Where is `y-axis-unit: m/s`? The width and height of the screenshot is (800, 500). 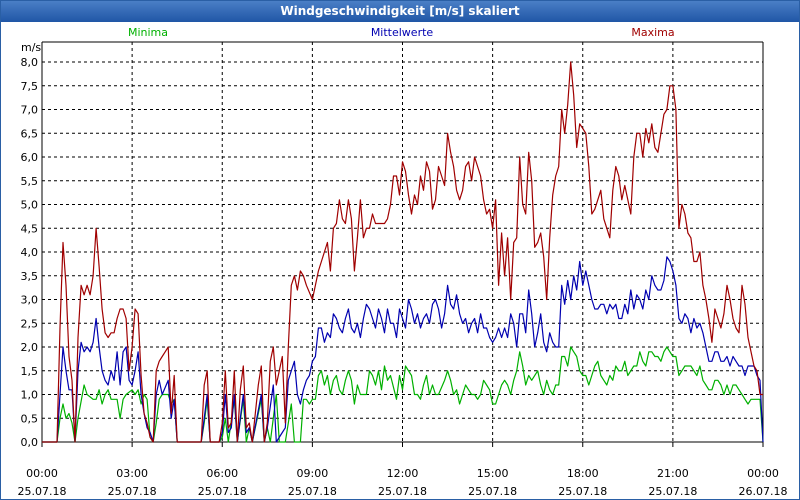
y-axis-unit: m/s is located at coordinates (31, 47).